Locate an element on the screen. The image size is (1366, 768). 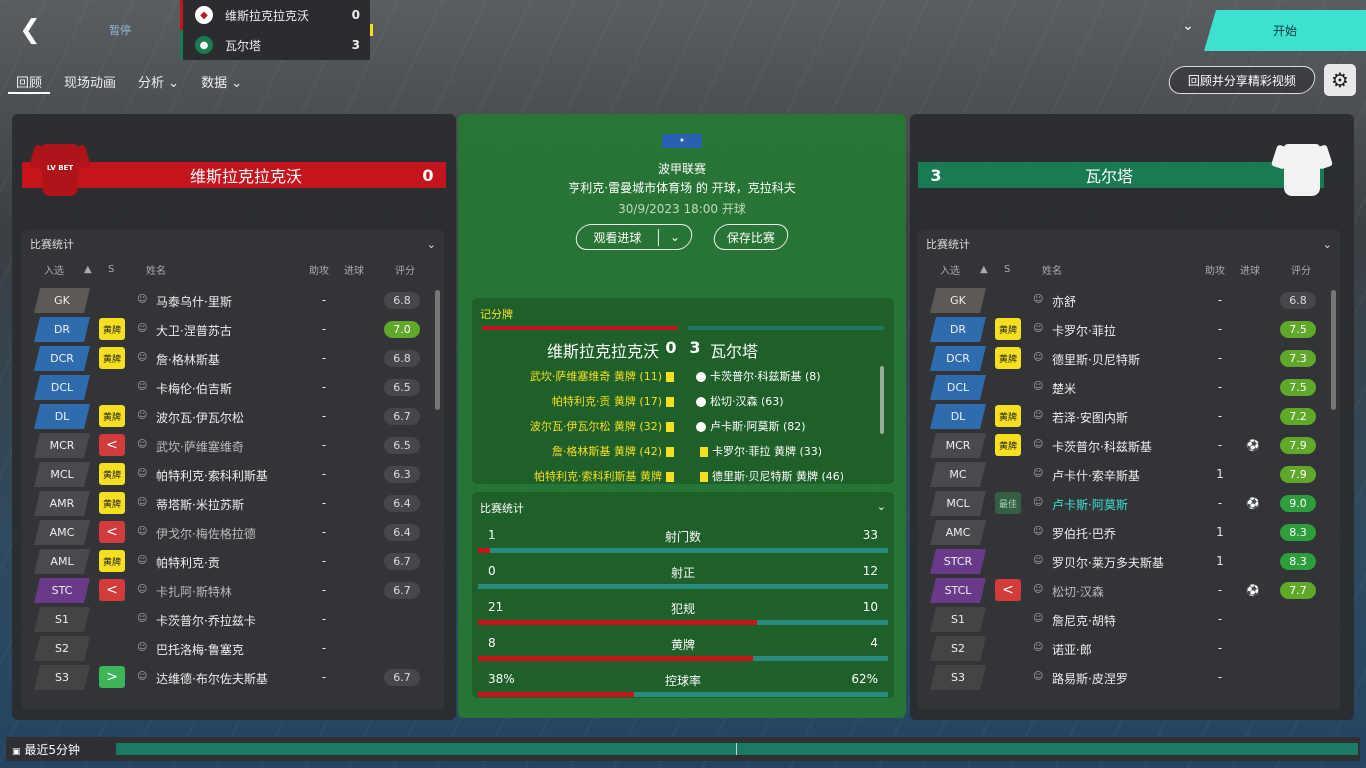
player-row: S3 ☺ 路易斯·皮涅罗 - is located at coordinates (1120, 677).